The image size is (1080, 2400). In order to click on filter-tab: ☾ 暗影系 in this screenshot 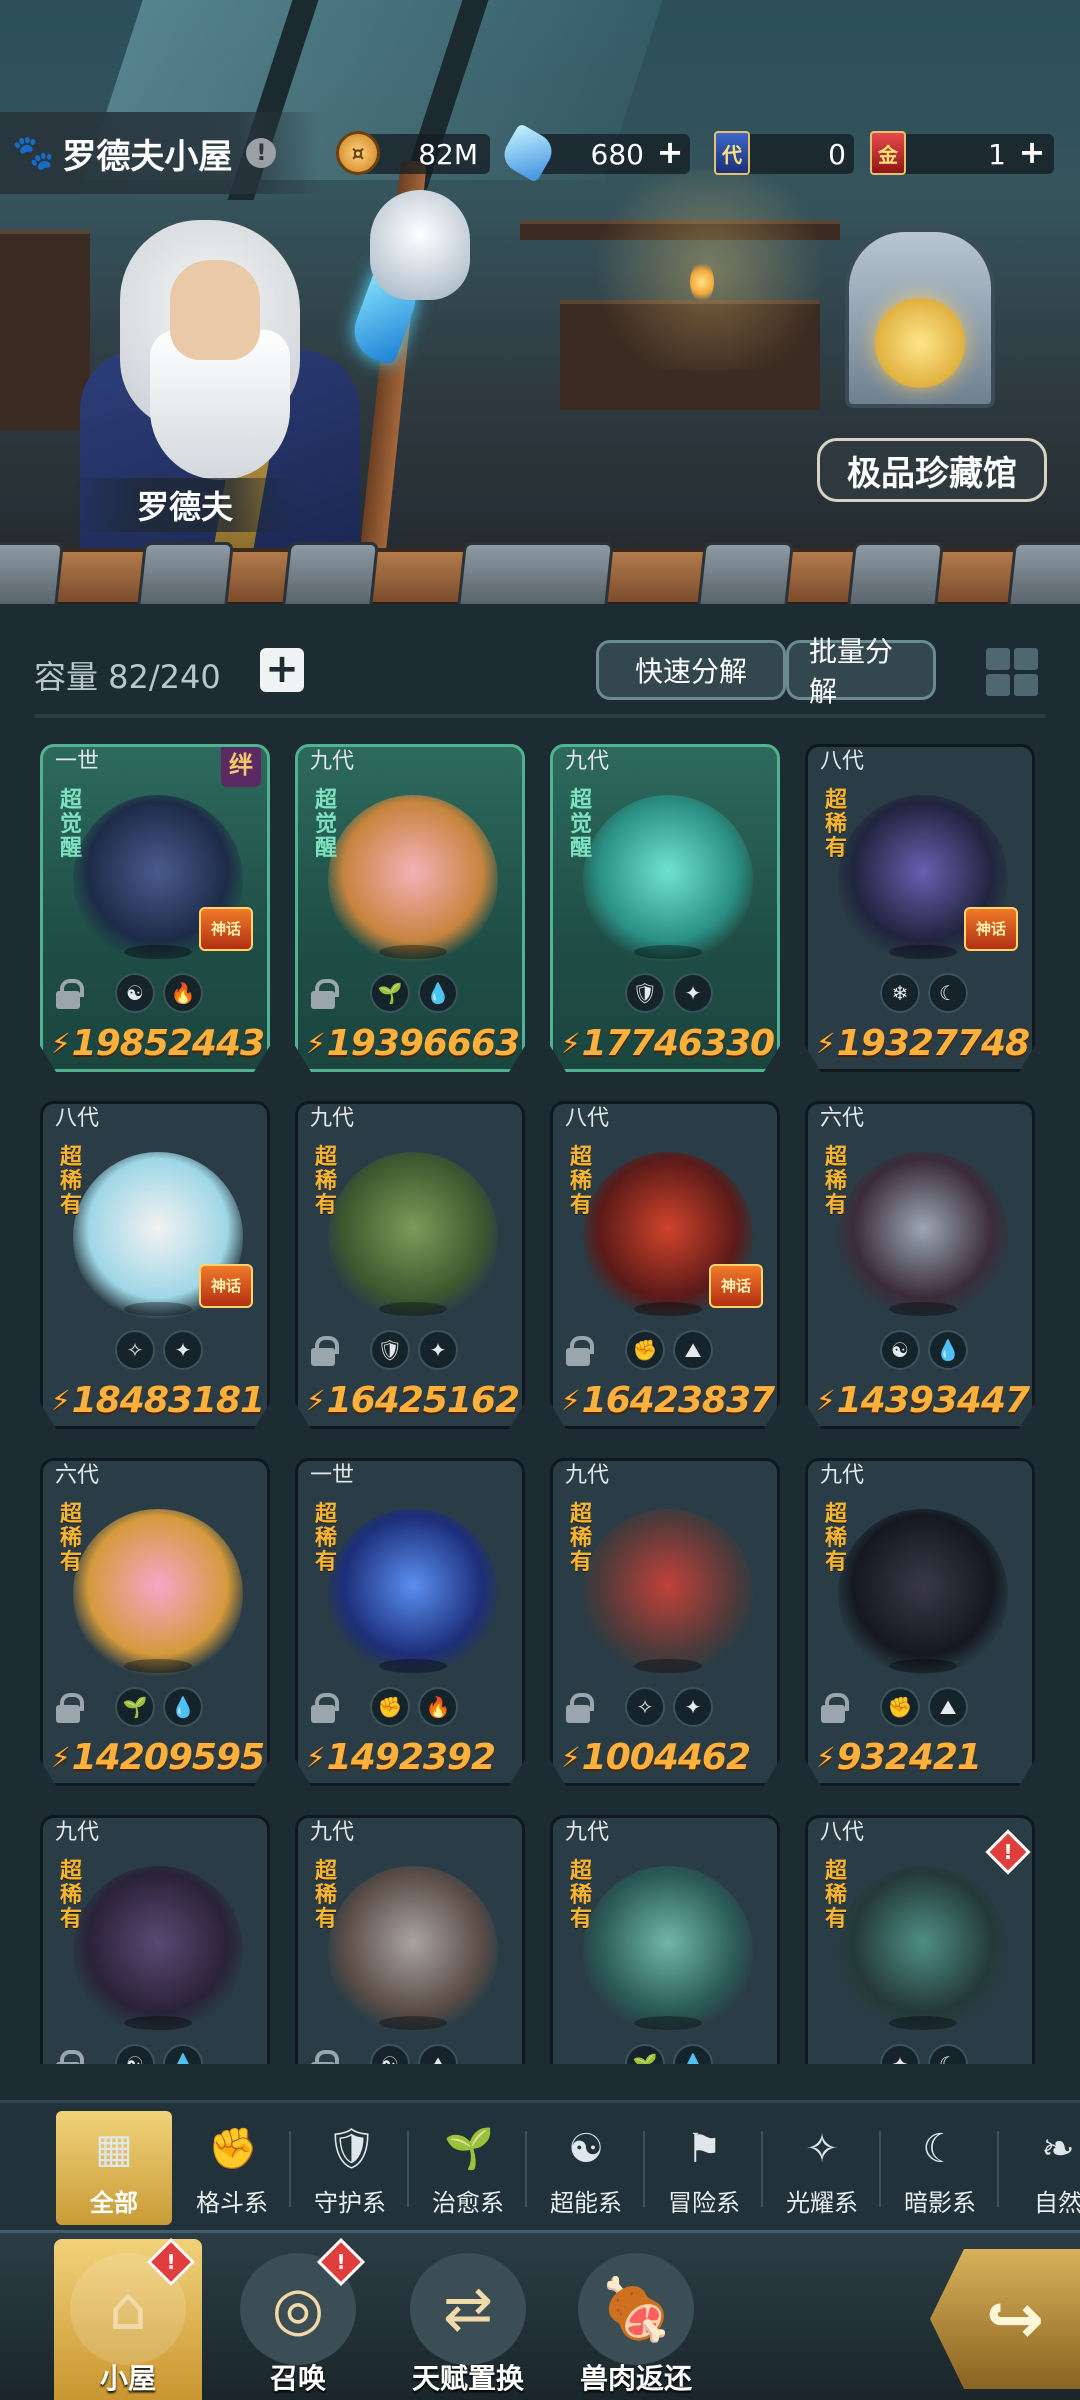, I will do `click(940, 2168)`.